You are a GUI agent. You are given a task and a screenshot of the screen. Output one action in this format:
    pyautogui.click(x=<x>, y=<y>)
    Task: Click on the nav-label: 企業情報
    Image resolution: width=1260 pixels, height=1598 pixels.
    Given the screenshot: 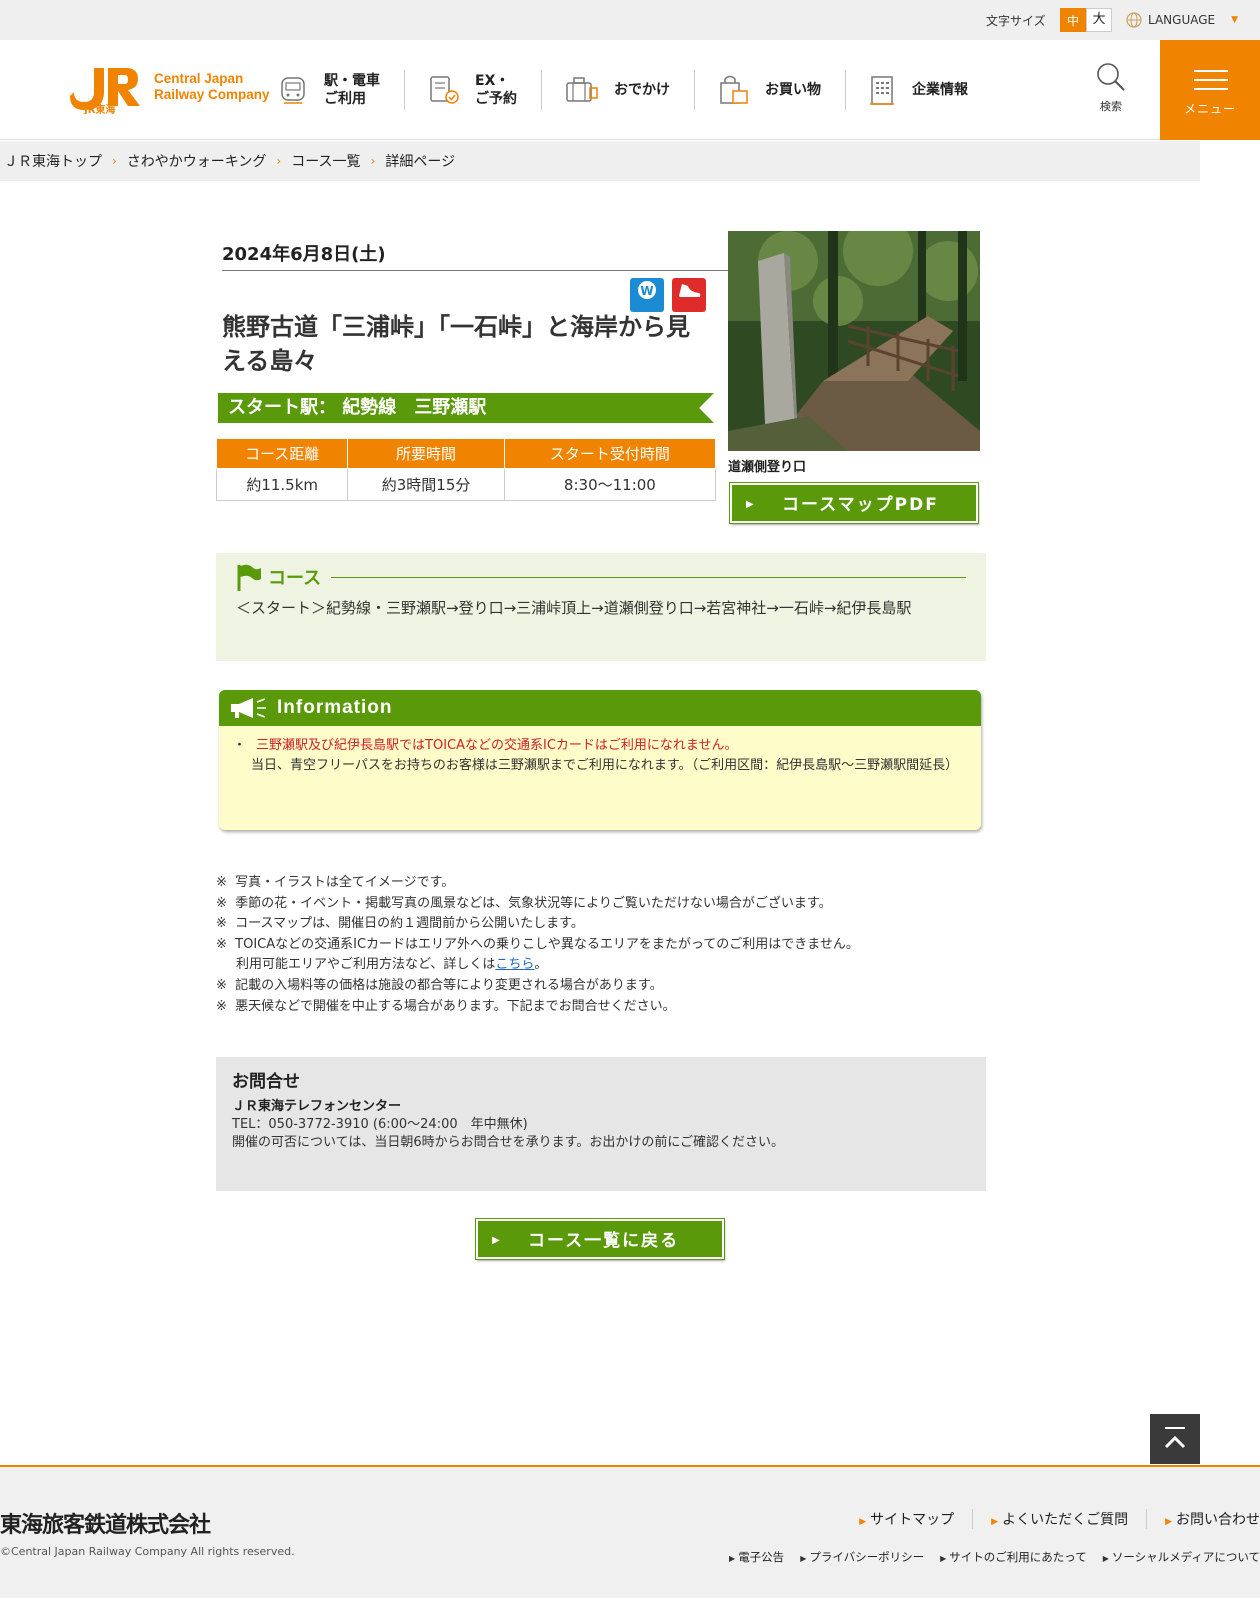 What is the action you would take?
    pyautogui.click(x=940, y=90)
    